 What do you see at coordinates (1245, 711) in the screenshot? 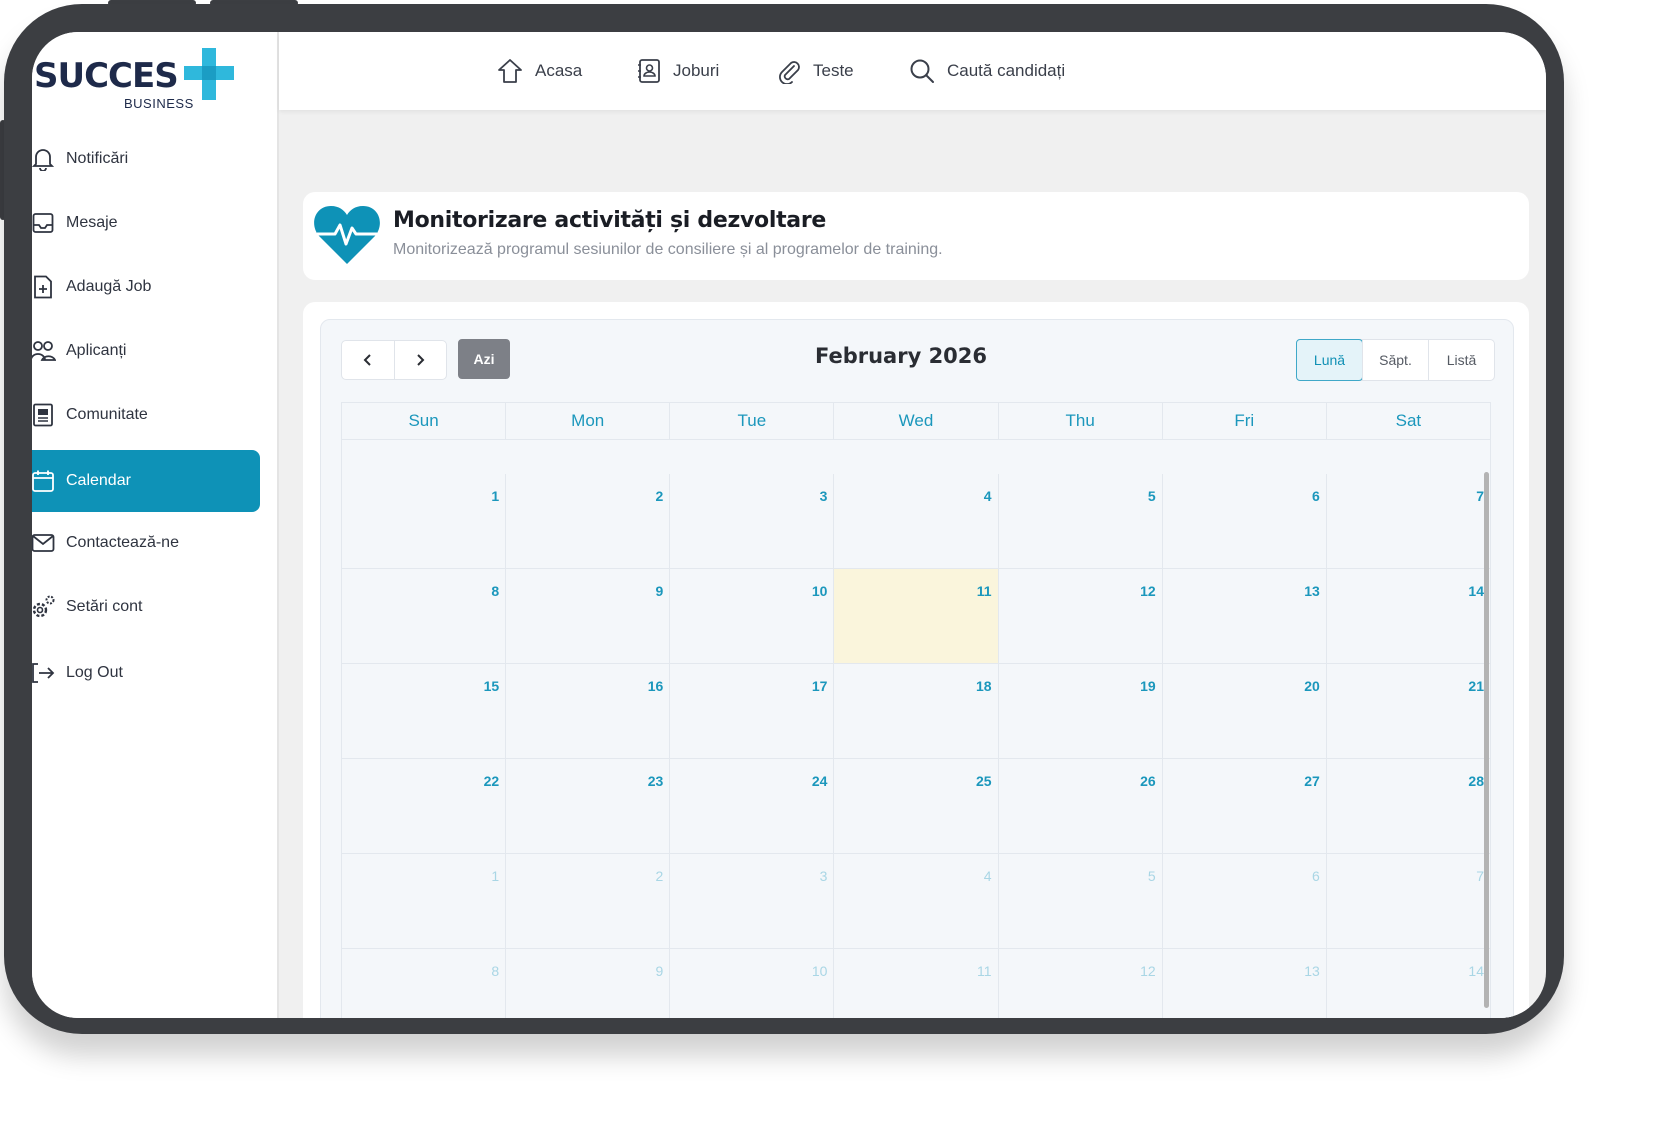
I see `day-cell: 20` at bounding box center [1245, 711].